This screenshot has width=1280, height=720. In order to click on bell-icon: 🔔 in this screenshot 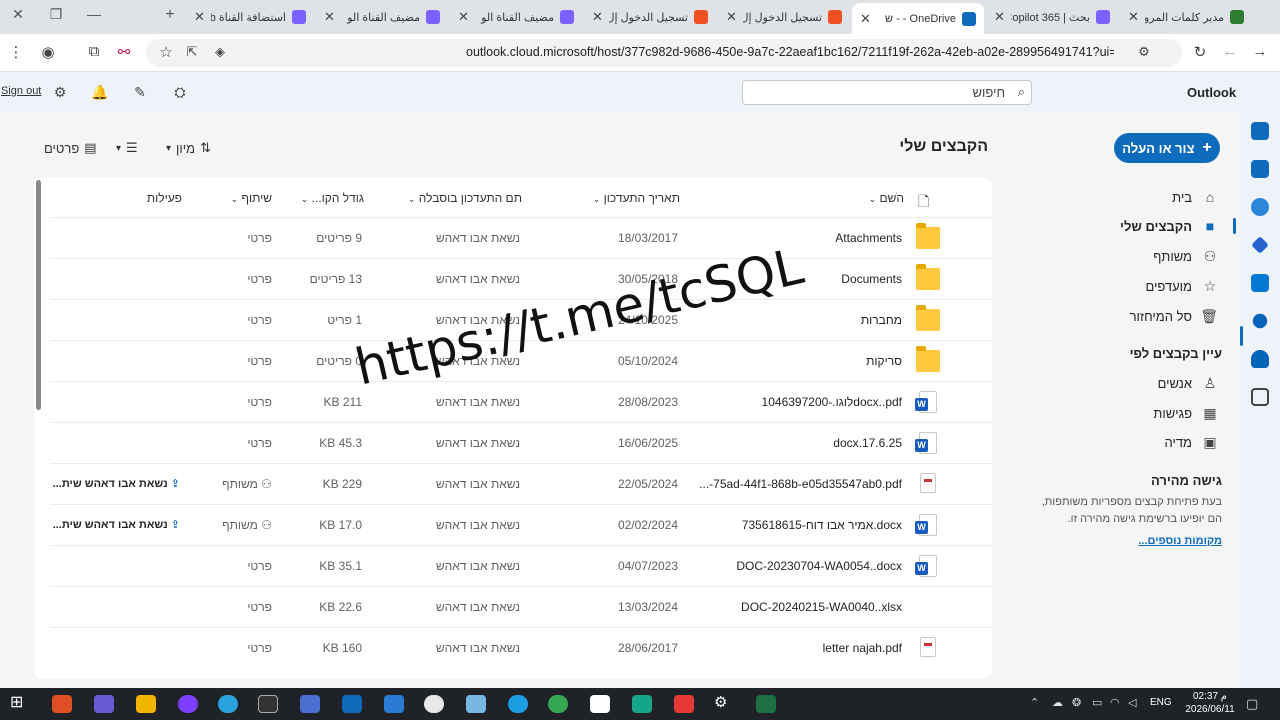, I will do `click(100, 92)`.